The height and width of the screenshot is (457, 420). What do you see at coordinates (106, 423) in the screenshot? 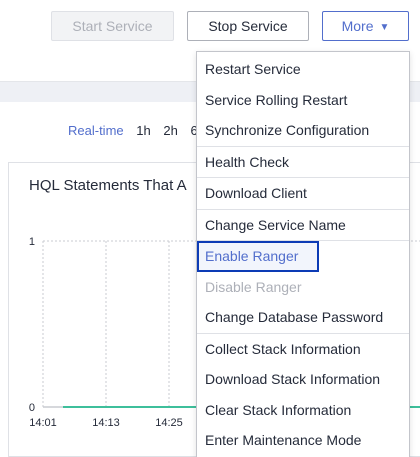
I see `x-tick-label: 14:13` at bounding box center [106, 423].